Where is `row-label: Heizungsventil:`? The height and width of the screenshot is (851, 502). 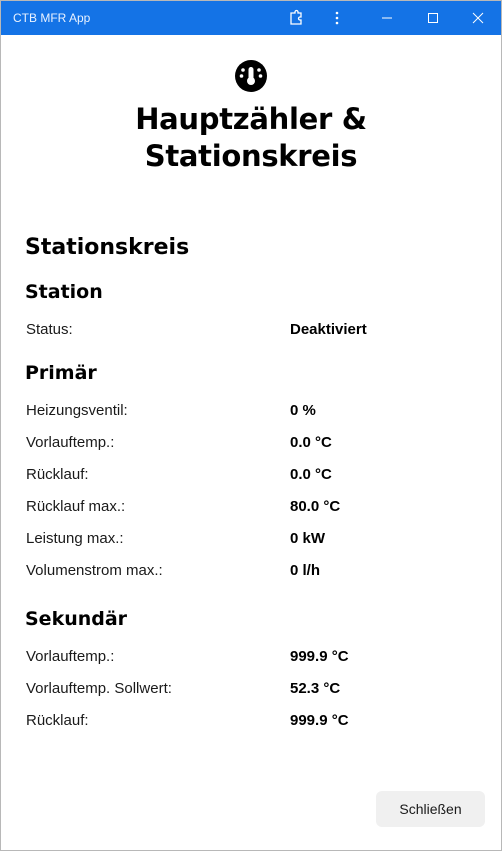
row-label: Heizungsventil: is located at coordinates (77, 410).